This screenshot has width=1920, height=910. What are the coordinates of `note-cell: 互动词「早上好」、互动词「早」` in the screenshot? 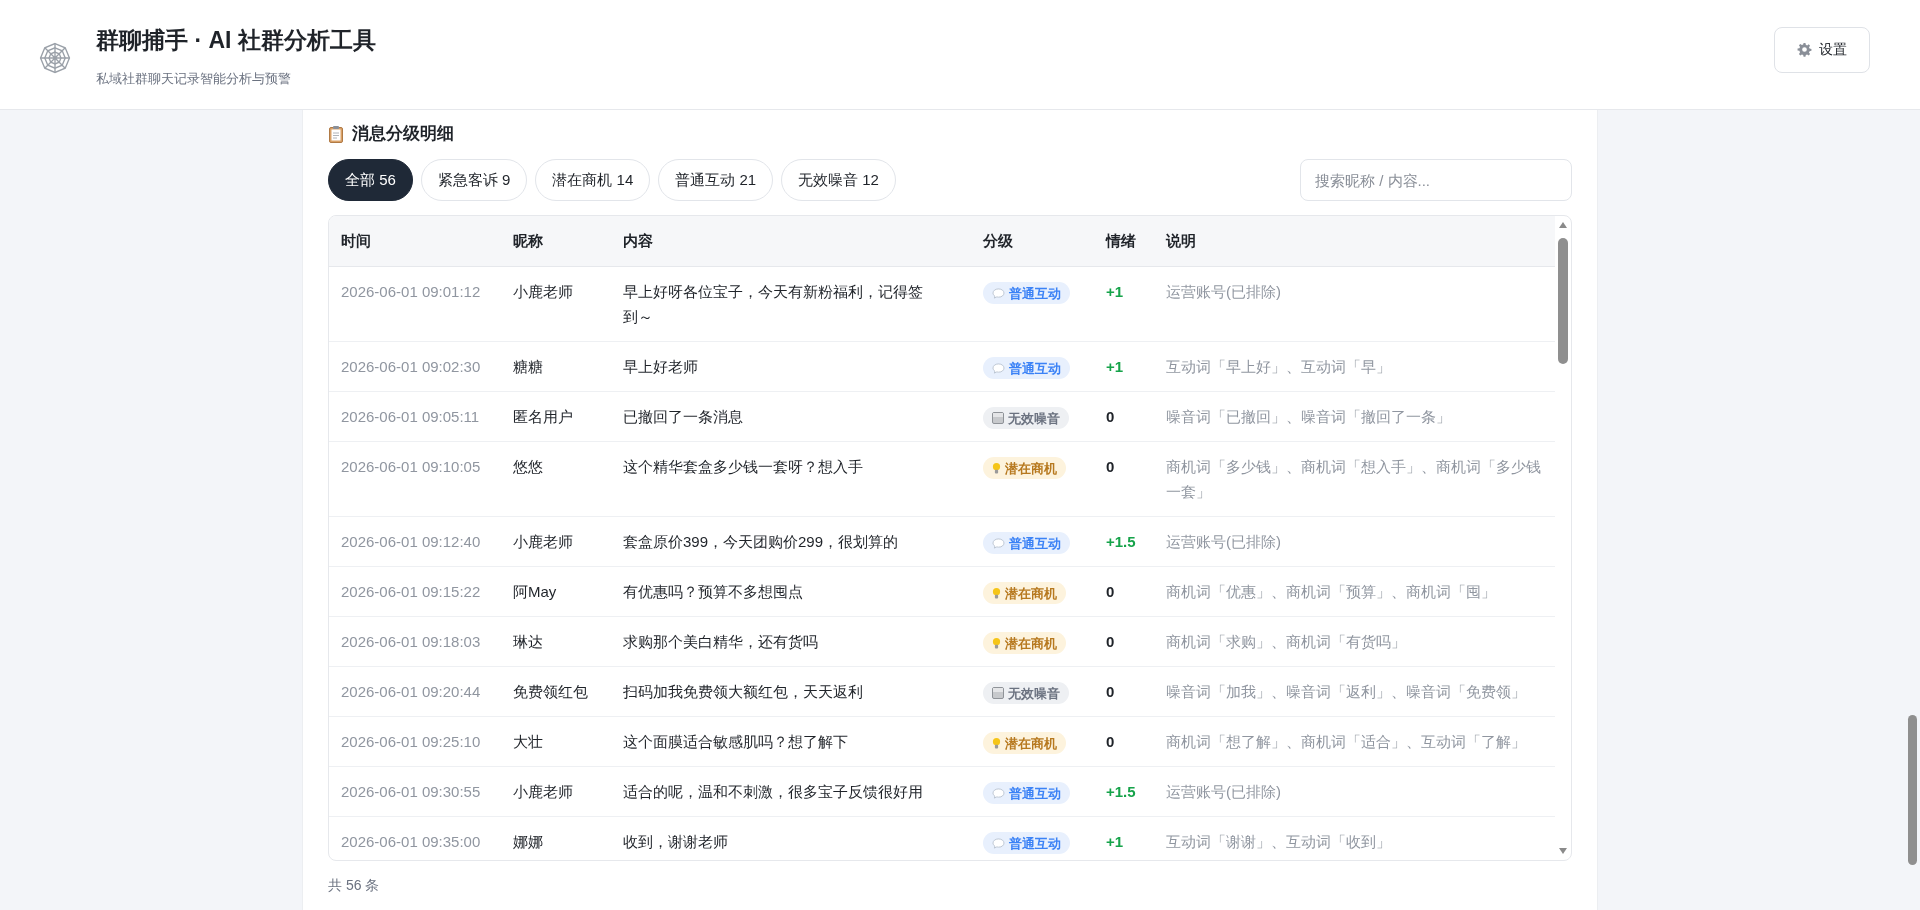 It's located at (1354, 366).